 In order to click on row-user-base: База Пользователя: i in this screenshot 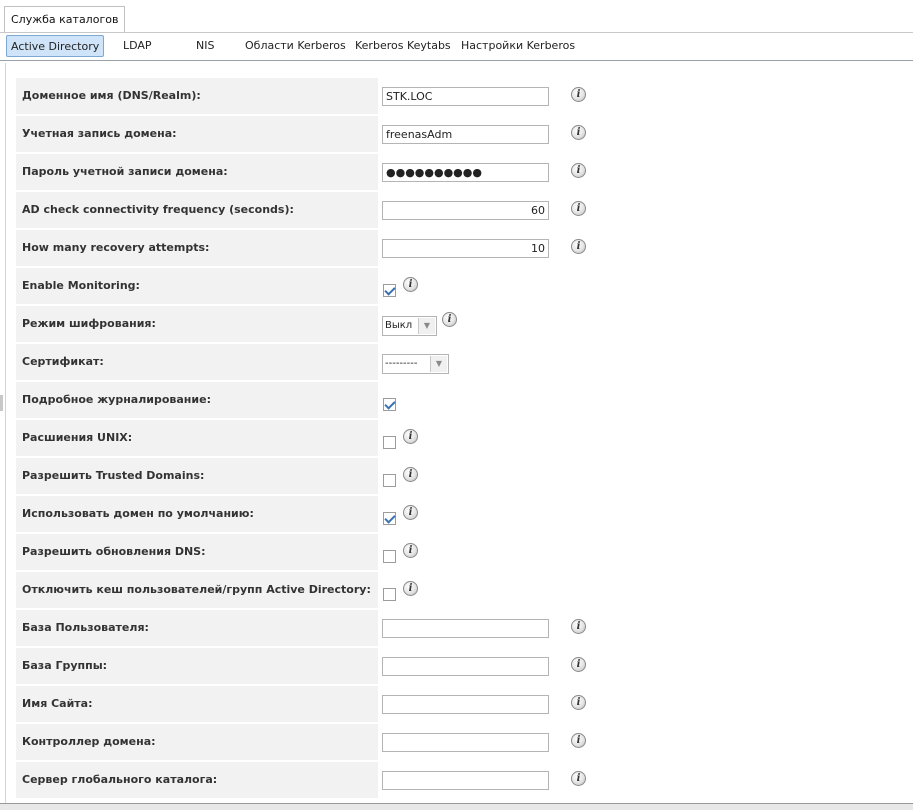, I will do `click(456, 628)`.